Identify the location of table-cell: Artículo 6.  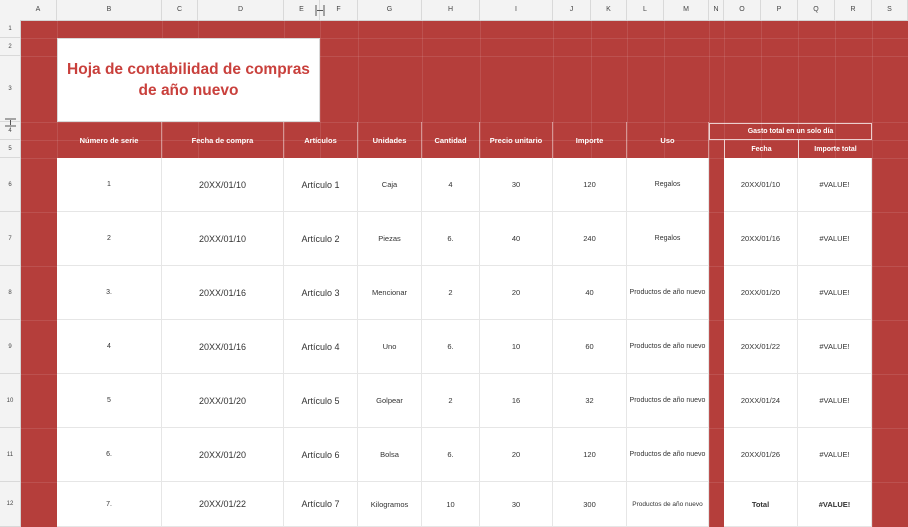
(321, 455).